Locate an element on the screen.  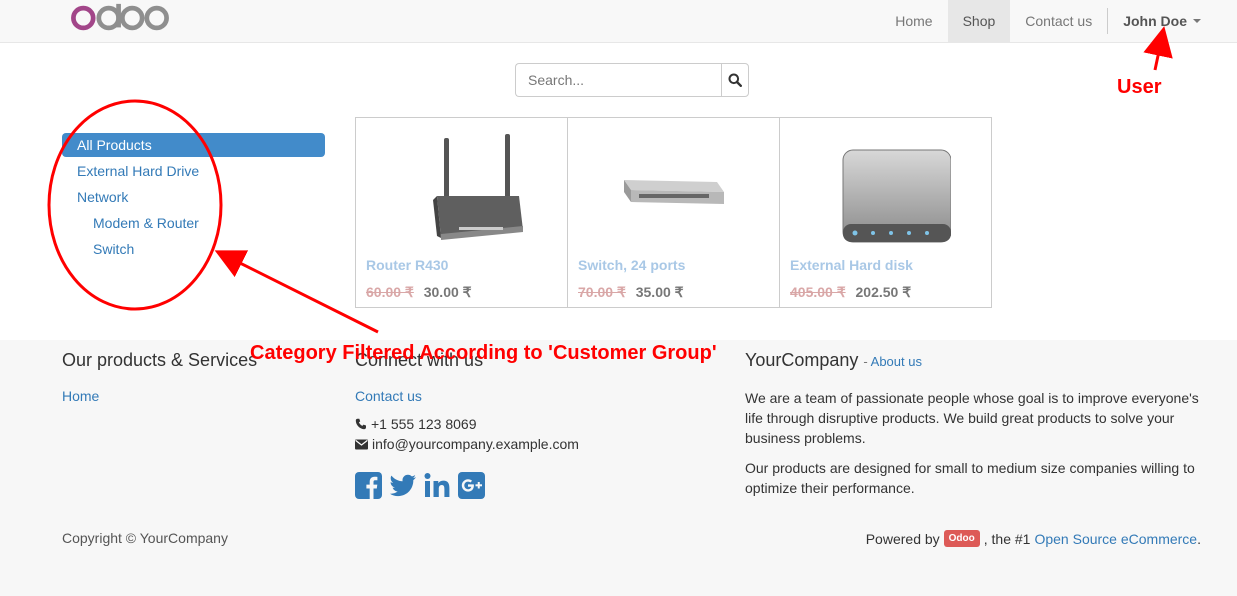
current-price: 202.50 ₹ is located at coordinates (883, 292).